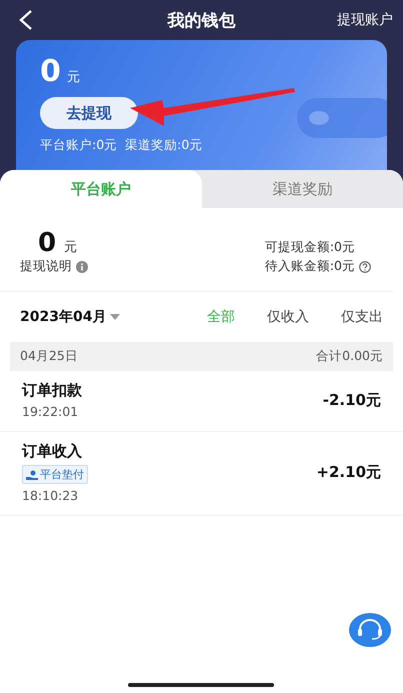  Describe the element at coordinates (365, 20) in the screenshot. I see `withdraw-account-link: 提现账户` at that location.